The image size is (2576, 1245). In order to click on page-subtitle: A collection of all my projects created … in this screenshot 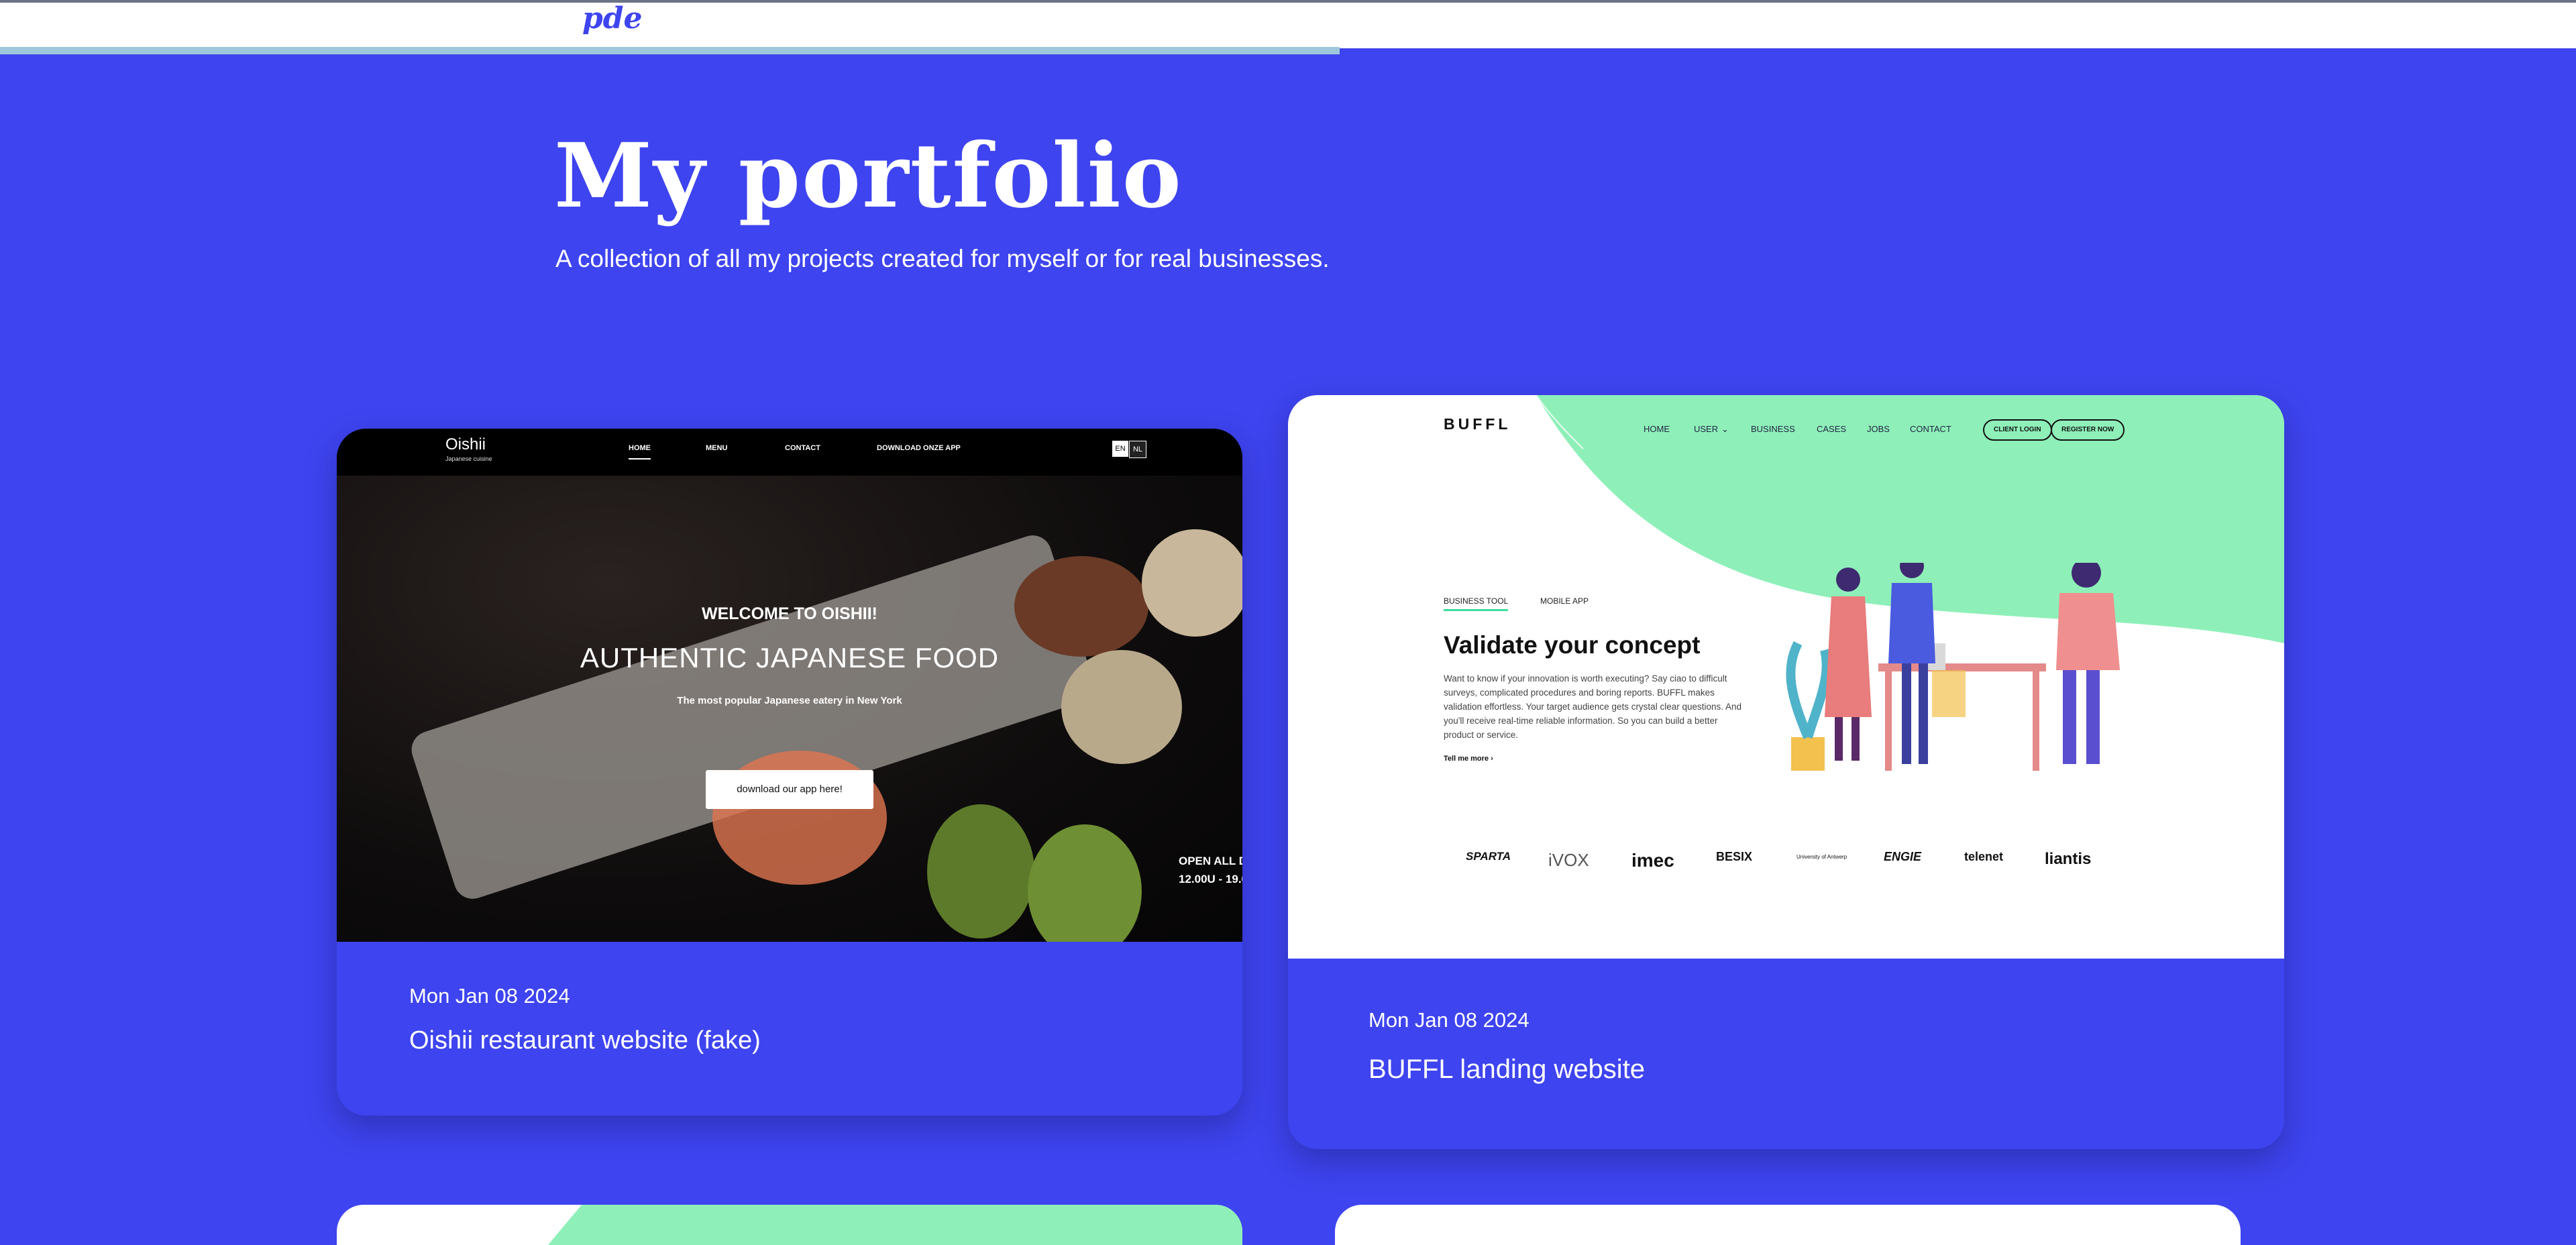, I will do `click(942, 258)`.